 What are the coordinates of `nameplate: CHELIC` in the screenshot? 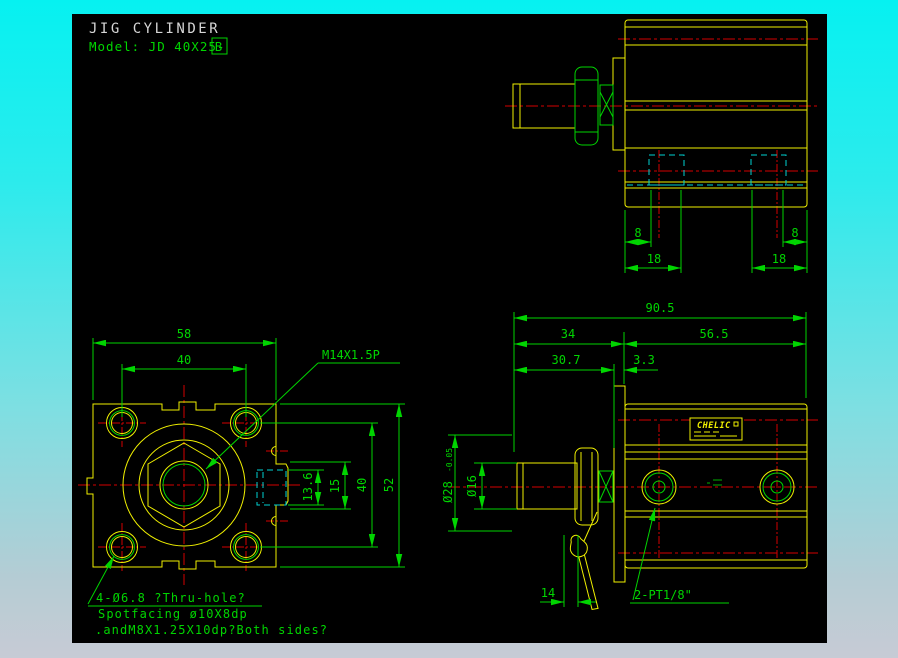 It's located at (716, 429).